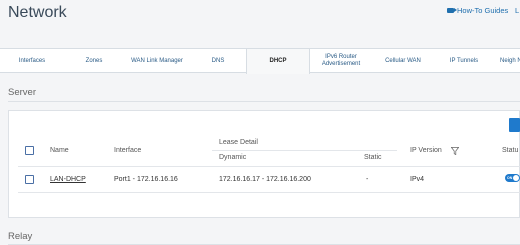 The width and height of the screenshot is (520, 245). I want to click on tab-interfaces: Interfaces, so click(32, 61).